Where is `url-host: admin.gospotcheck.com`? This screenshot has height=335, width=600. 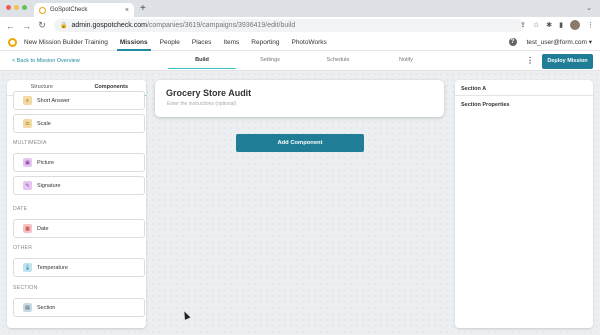 url-host: admin.gospotcheck.com is located at coordinates (109, 25).